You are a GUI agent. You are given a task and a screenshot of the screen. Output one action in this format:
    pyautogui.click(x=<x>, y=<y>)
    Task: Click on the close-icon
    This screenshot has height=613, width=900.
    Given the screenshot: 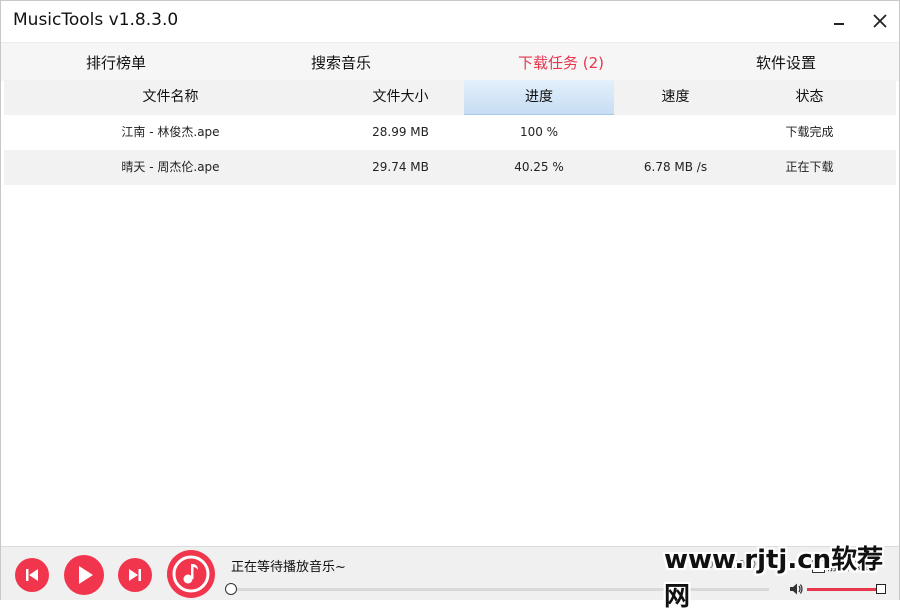 What is the action you would take?
    pyautogui.click(x=880, y=21)
    